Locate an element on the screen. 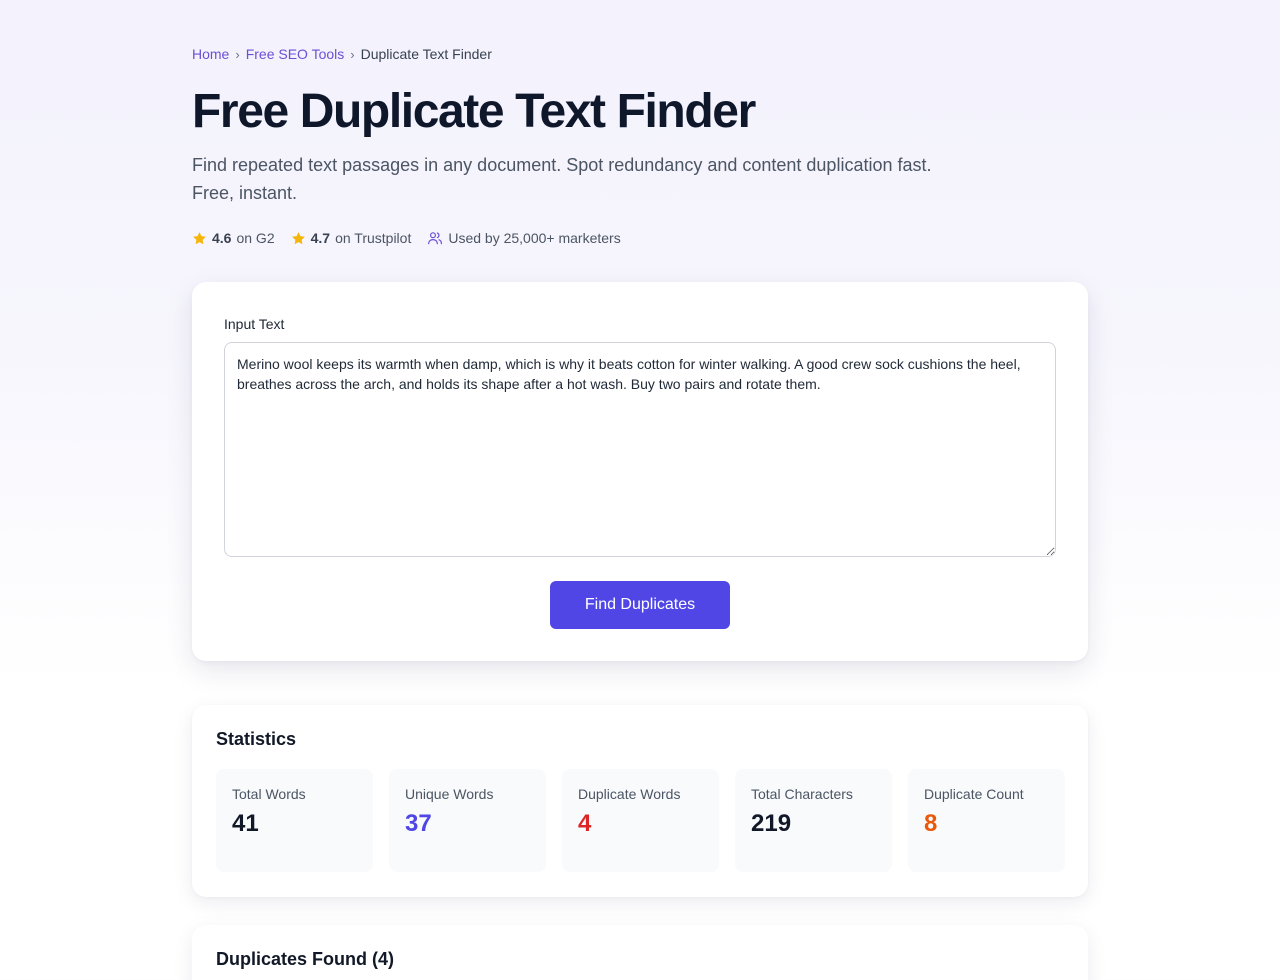  stat-label: Duplicate Count is located at coordinates (974, 794).